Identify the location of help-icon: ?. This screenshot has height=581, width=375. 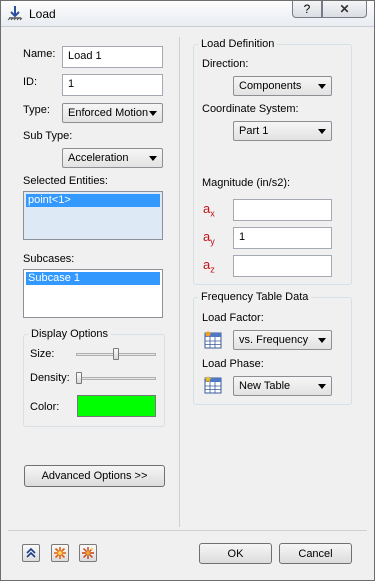
(307, 9).